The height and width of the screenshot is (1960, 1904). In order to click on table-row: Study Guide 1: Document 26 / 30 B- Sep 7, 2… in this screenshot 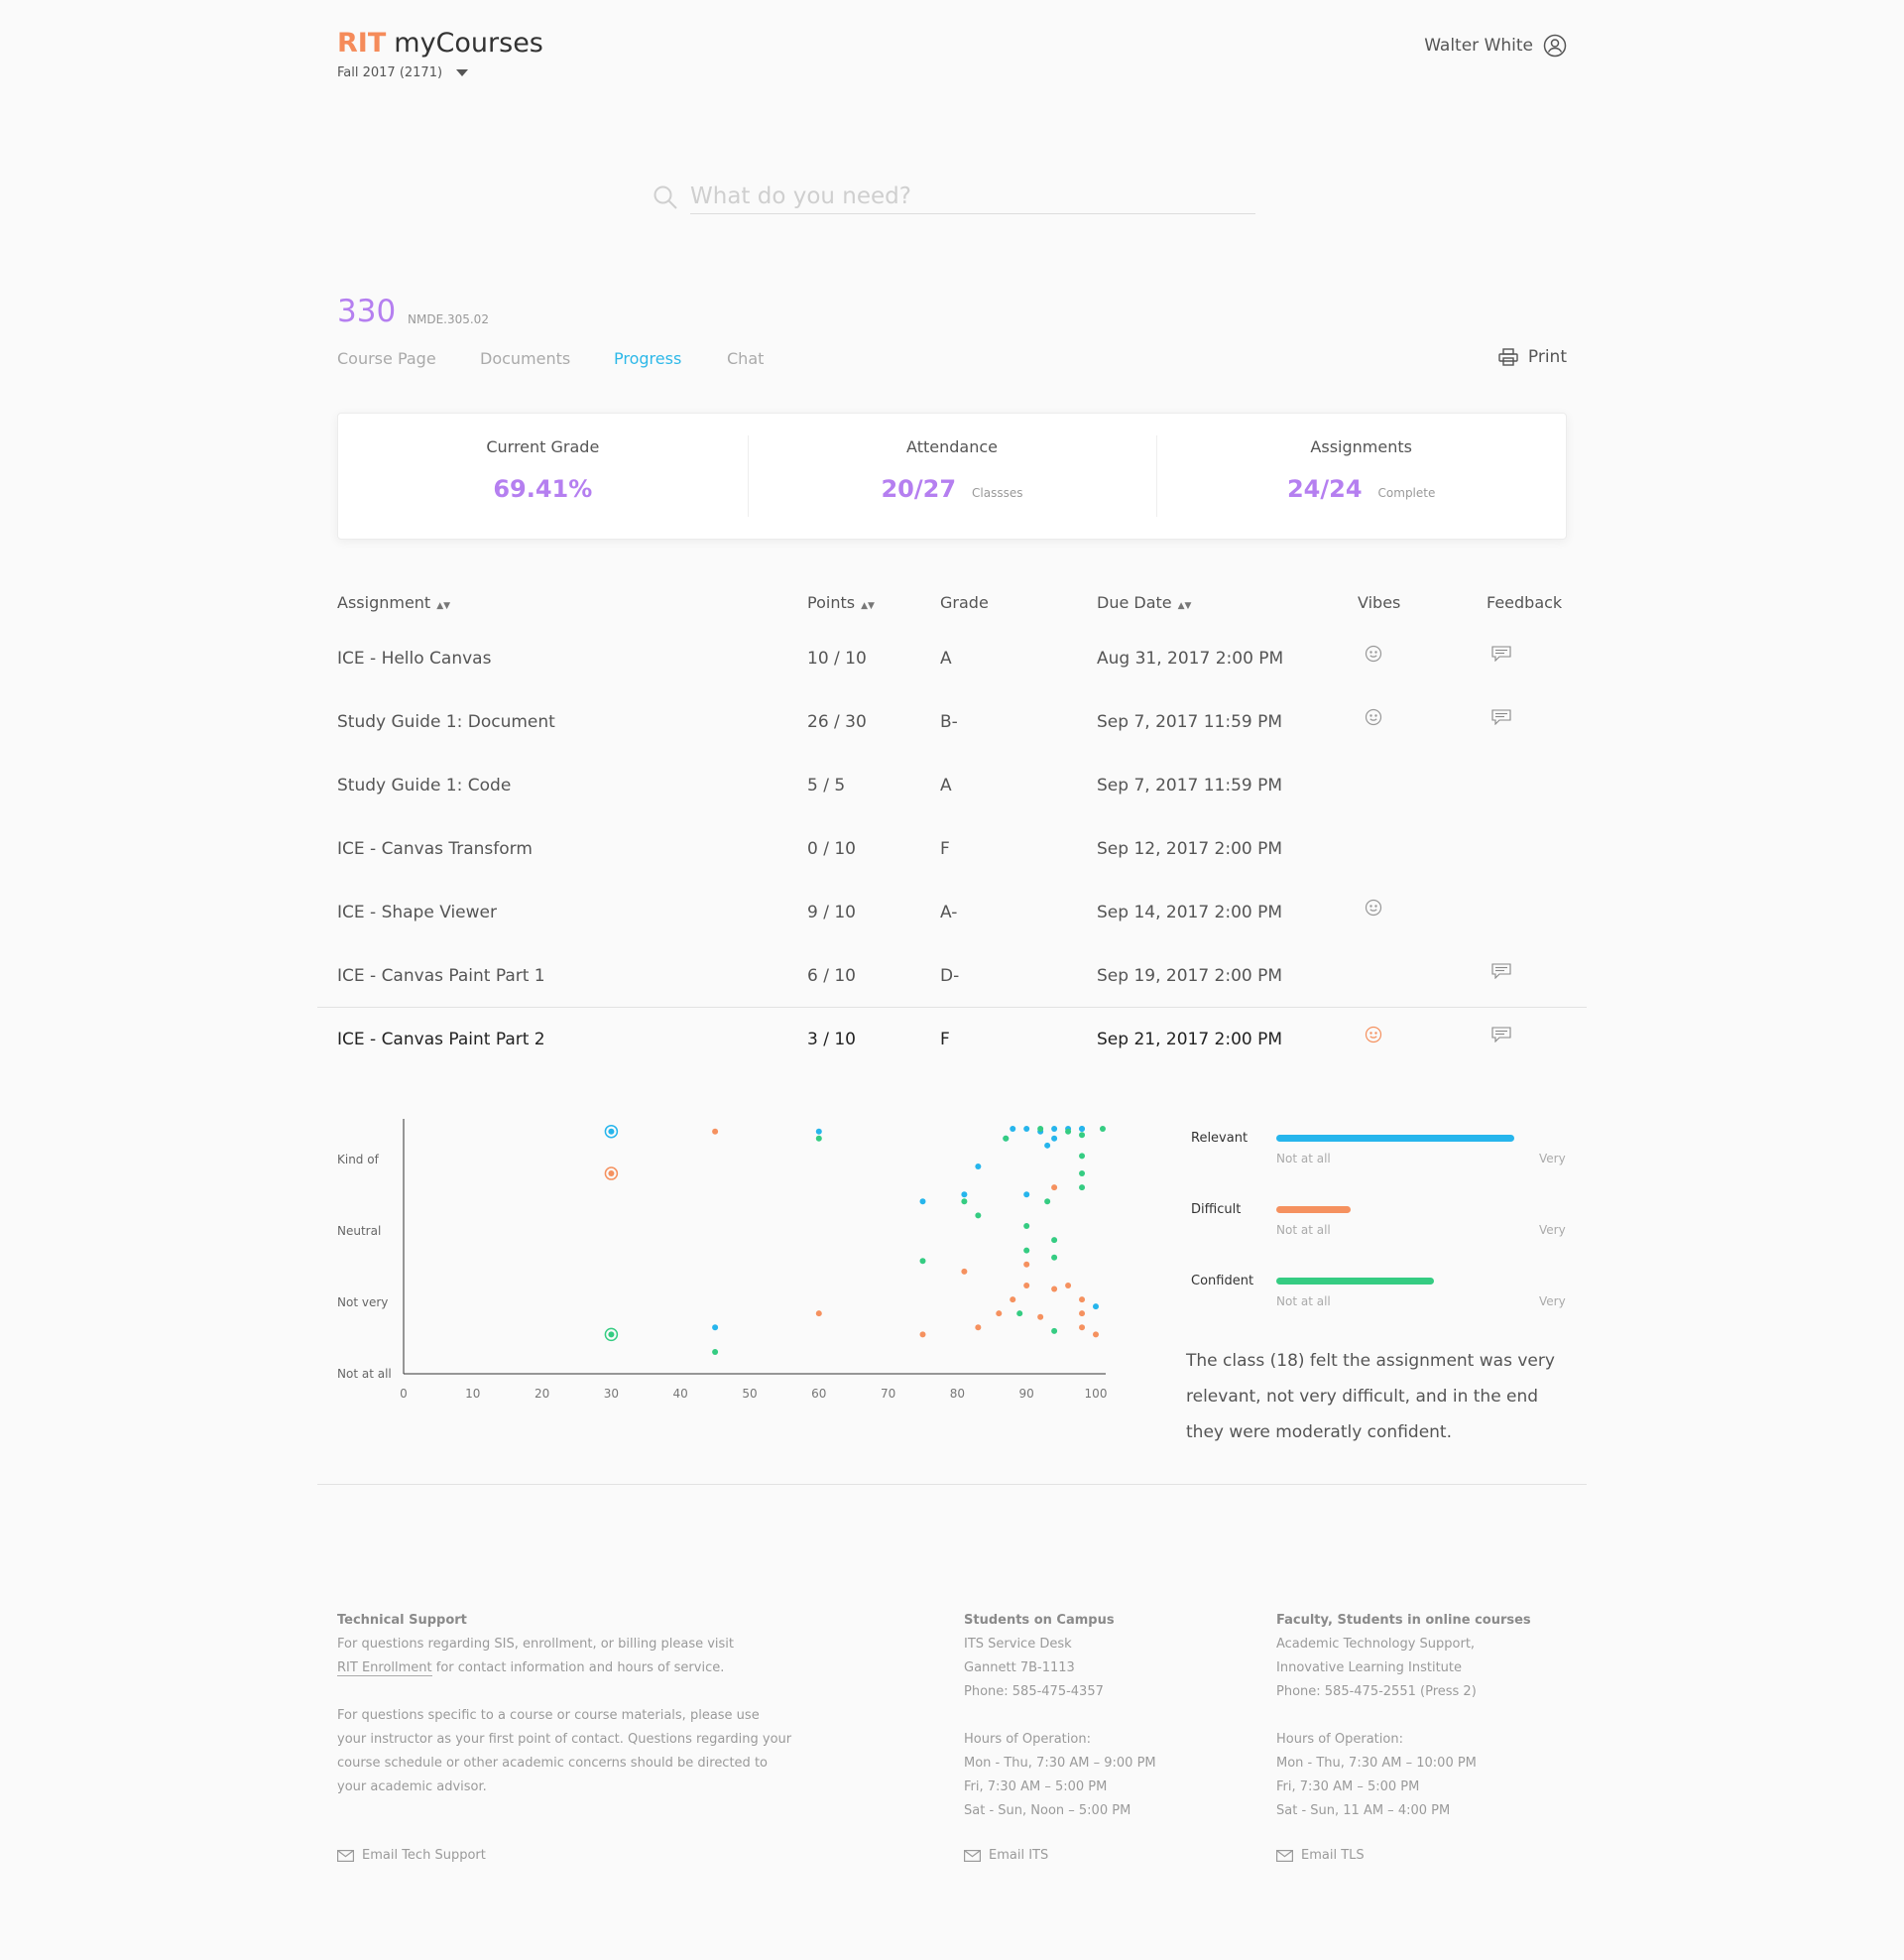, I will do `click(952, 722)`.